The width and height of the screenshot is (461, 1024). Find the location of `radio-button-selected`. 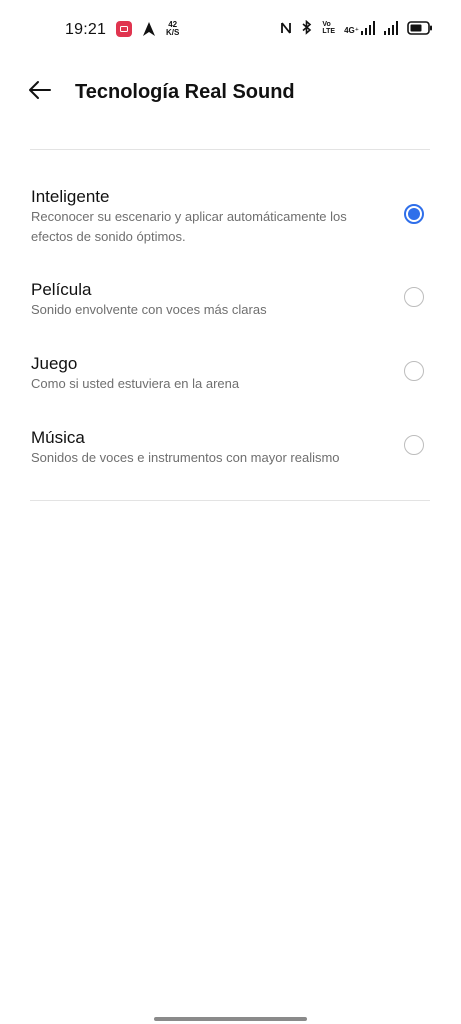

radio-button-selected is located at coordinates (414, 214).